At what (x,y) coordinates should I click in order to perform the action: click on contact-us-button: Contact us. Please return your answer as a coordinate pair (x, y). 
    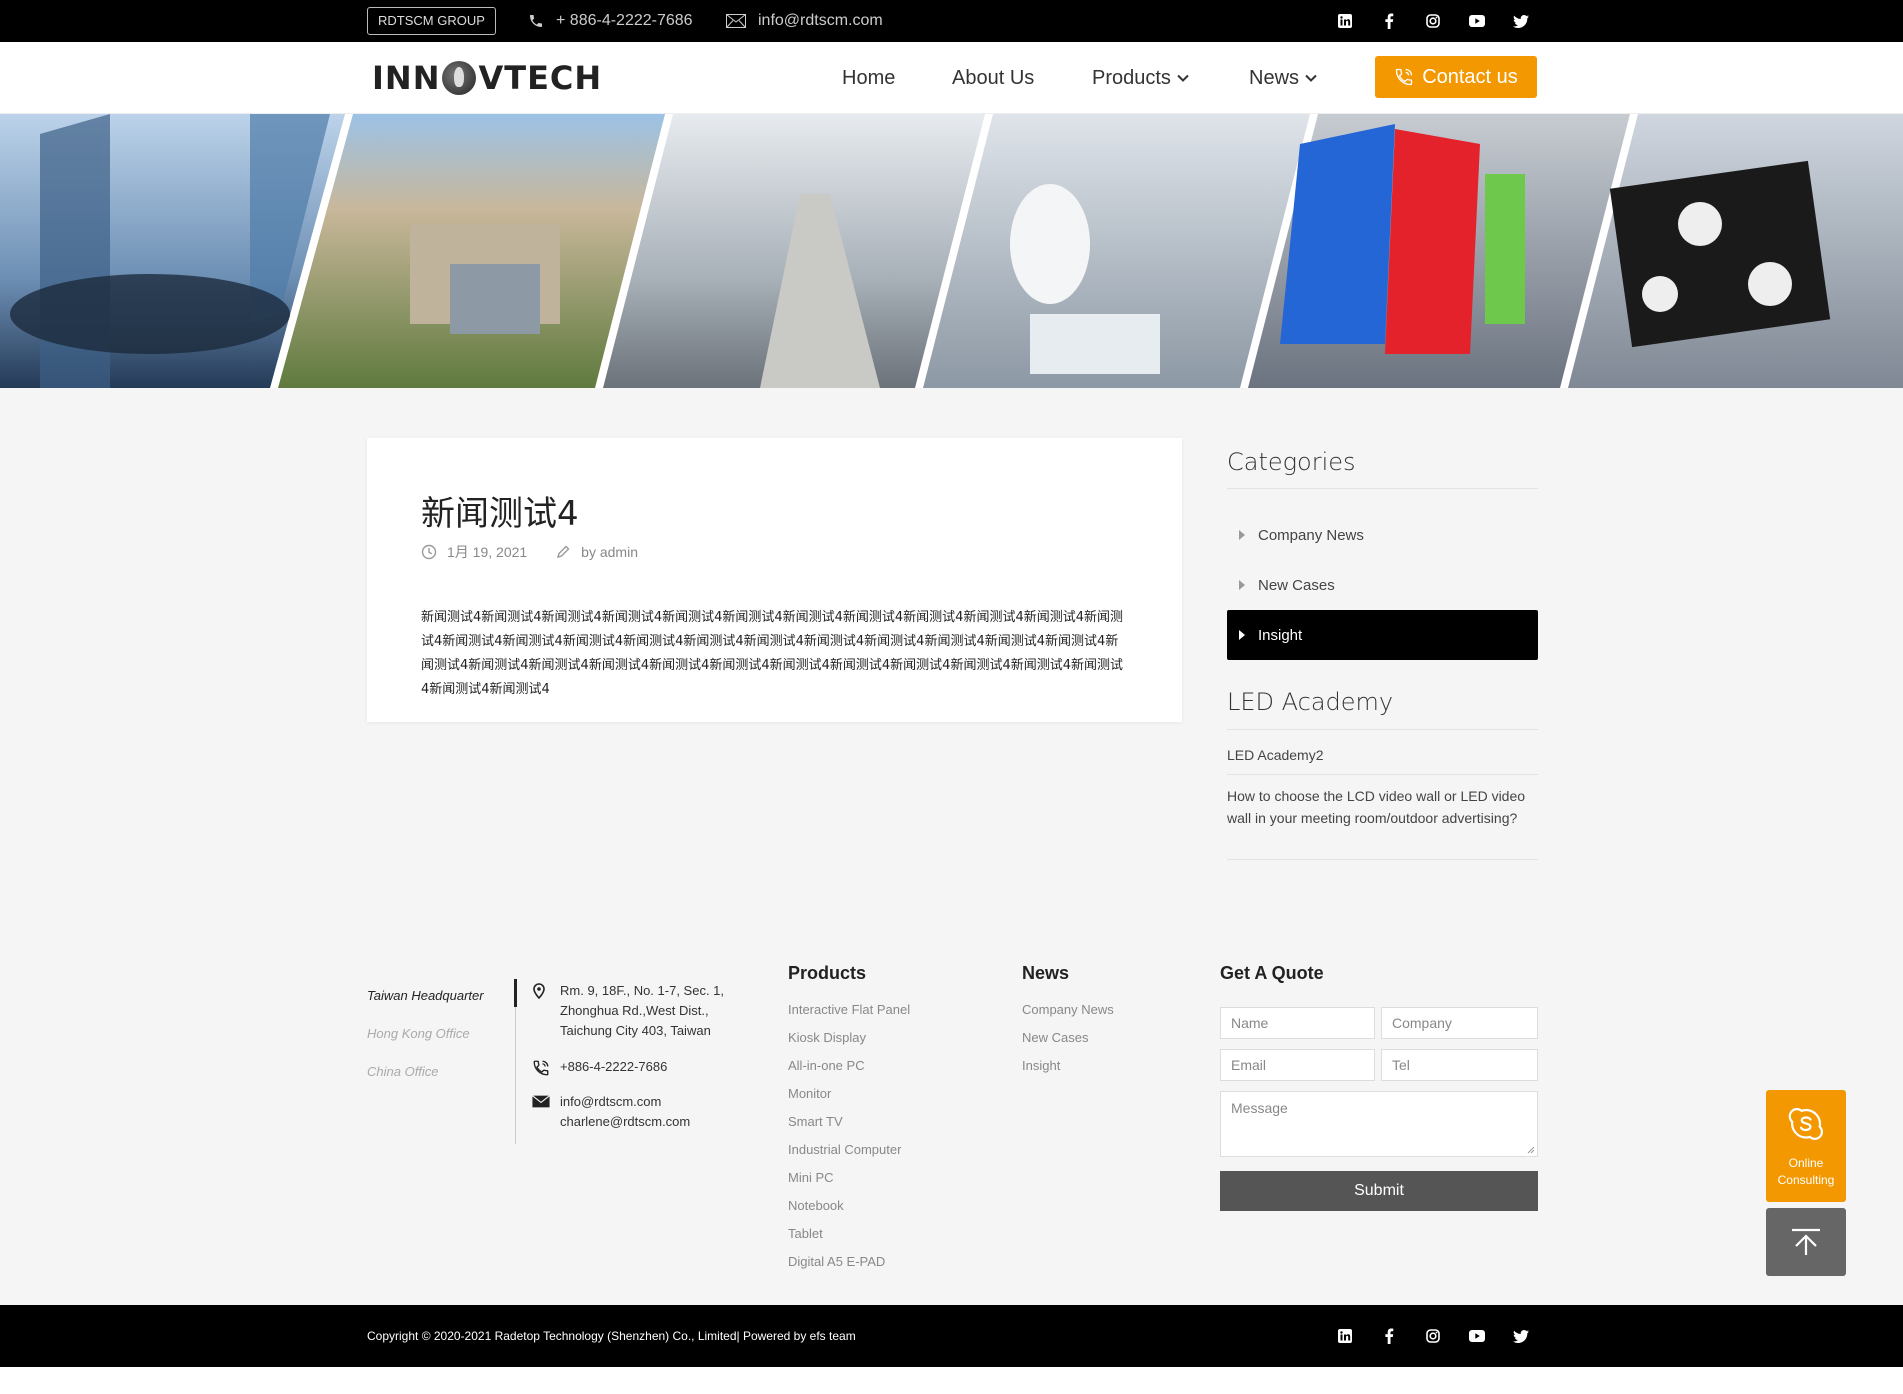
    Looking at the image, I should click on (1456, 77).